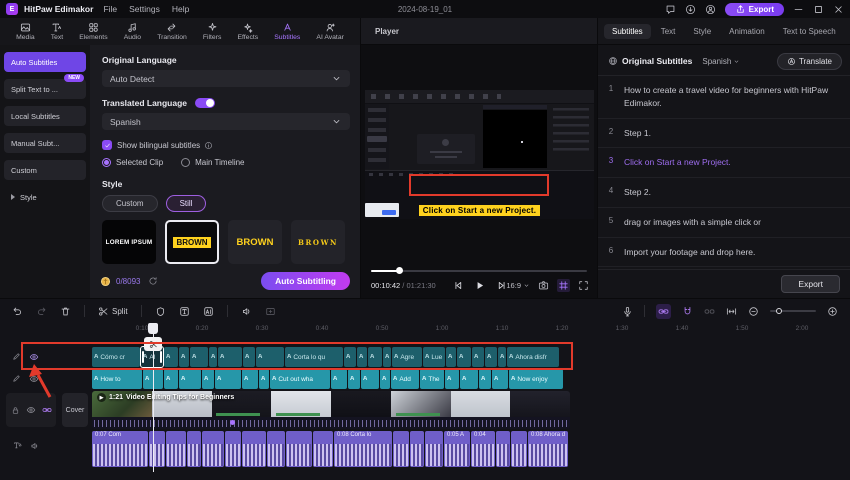 The image size is (850, 480). I want to click on video-clip: ▶ 1:21 Video Editing Tips for Beginners, so click(331, 410).